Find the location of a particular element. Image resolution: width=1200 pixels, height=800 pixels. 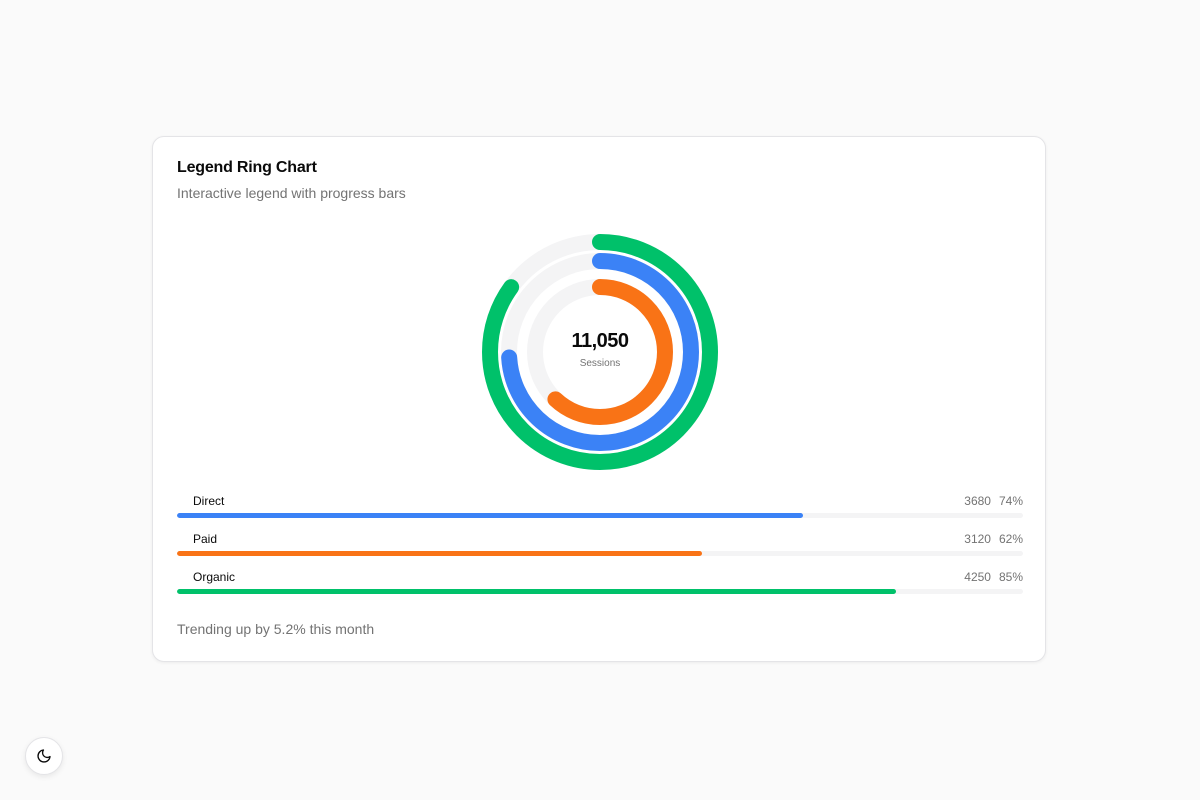

legend-label: Direct is located at coordinates (209, 501).